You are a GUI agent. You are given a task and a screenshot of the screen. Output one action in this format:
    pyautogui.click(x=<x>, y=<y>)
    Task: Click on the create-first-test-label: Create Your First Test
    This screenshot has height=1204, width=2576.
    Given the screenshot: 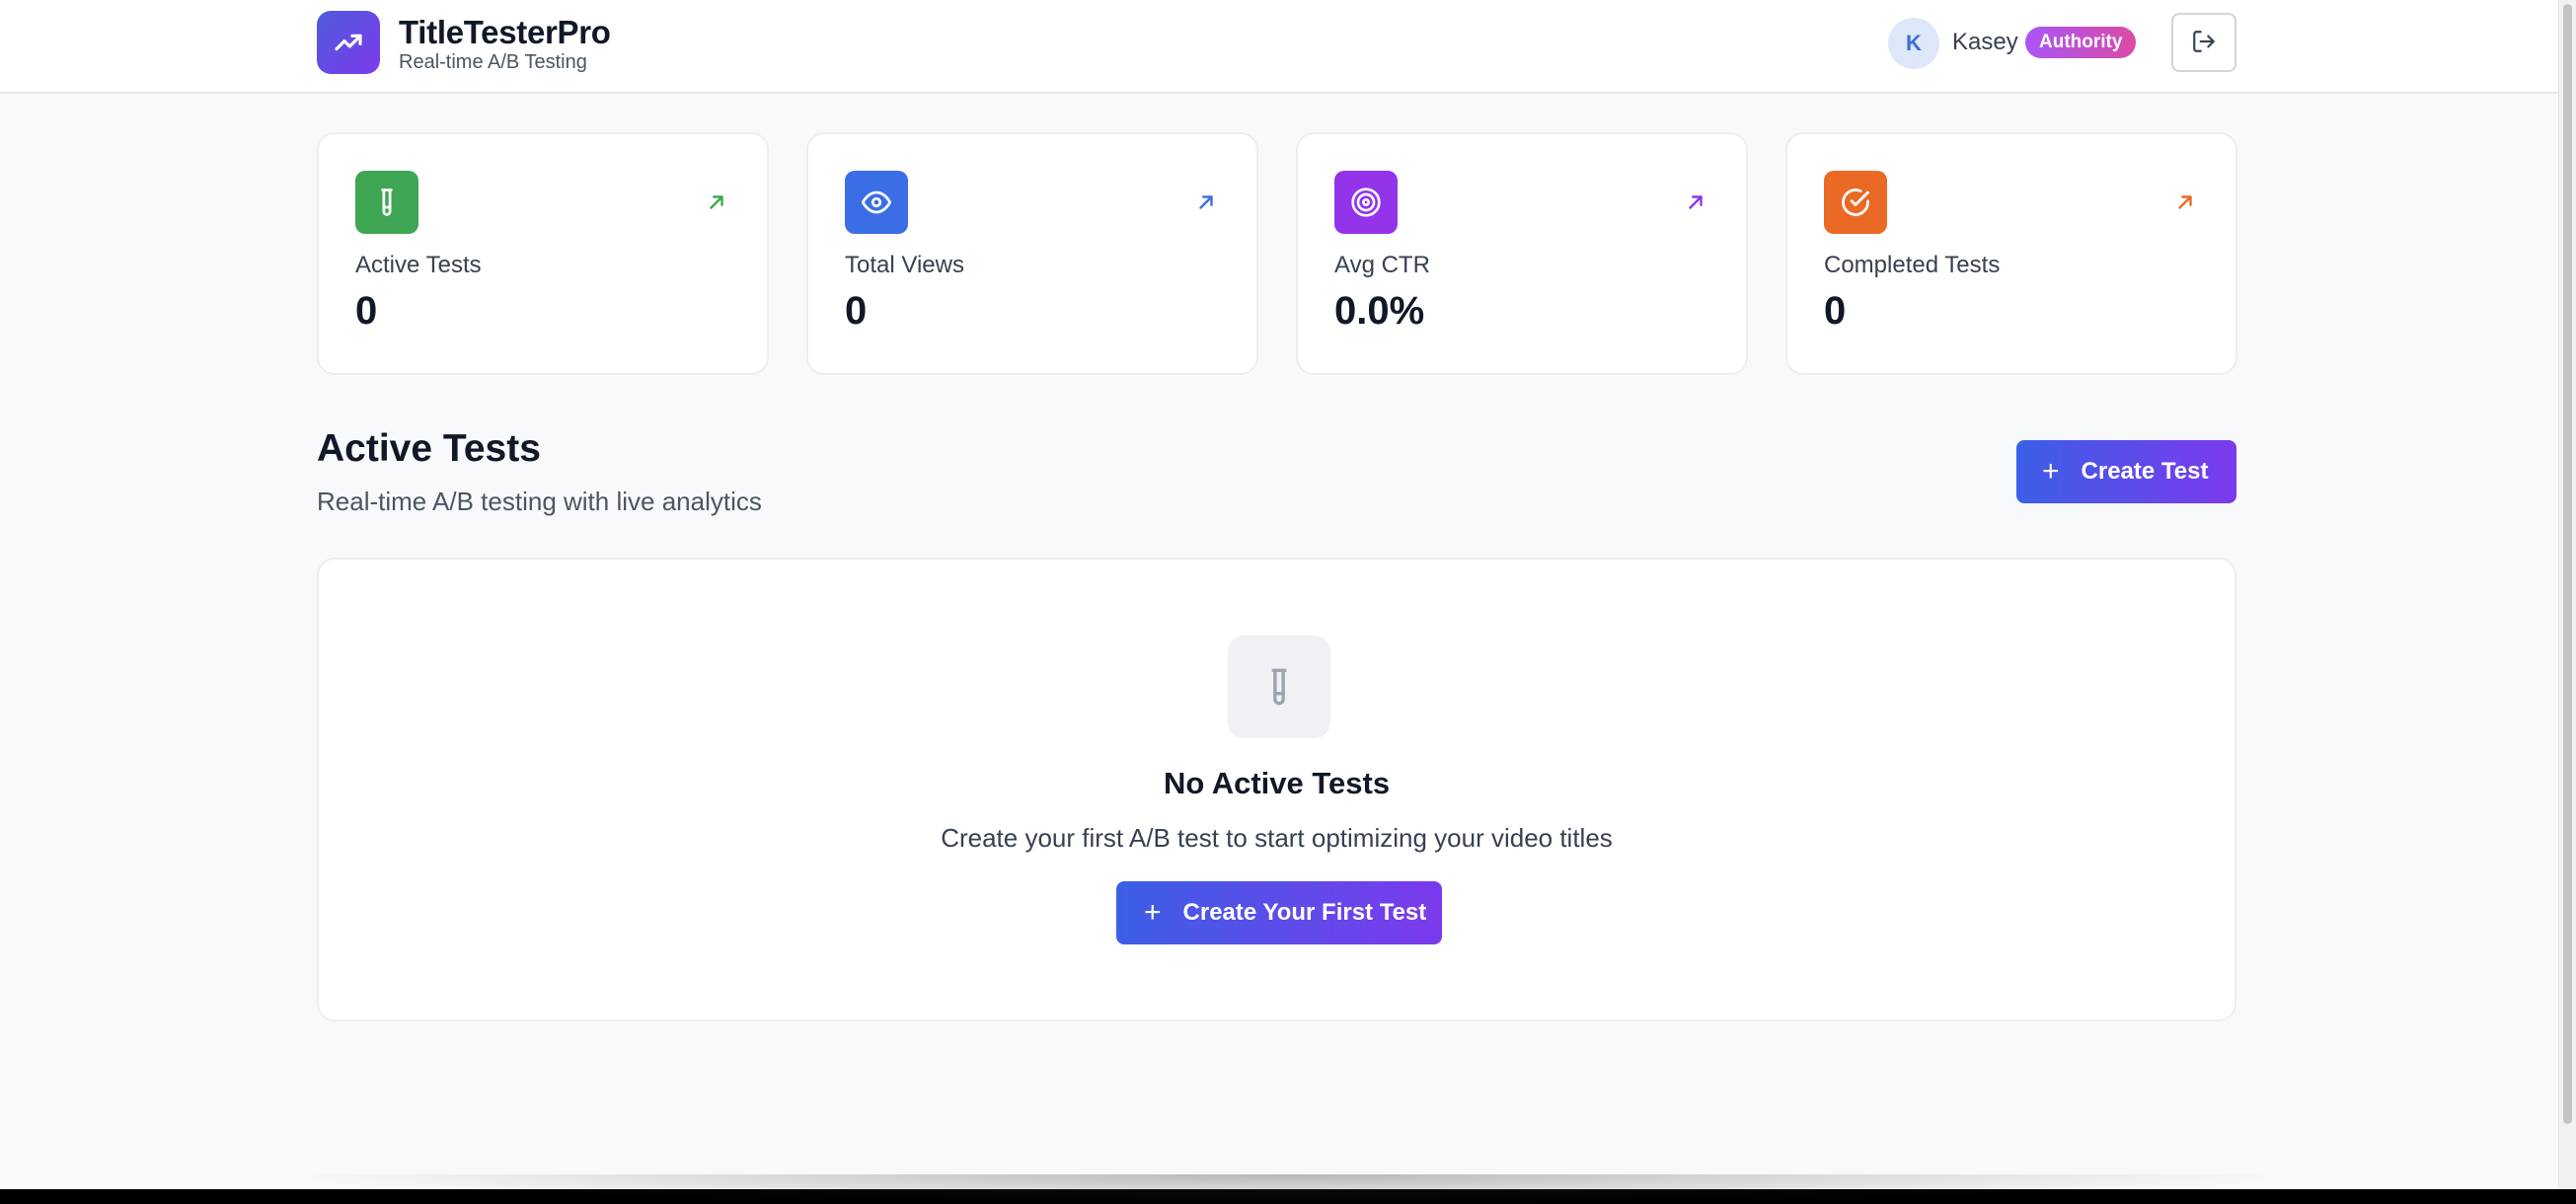 What is the action you would take?
    pyautogui.click(x=1305, y=913)
    